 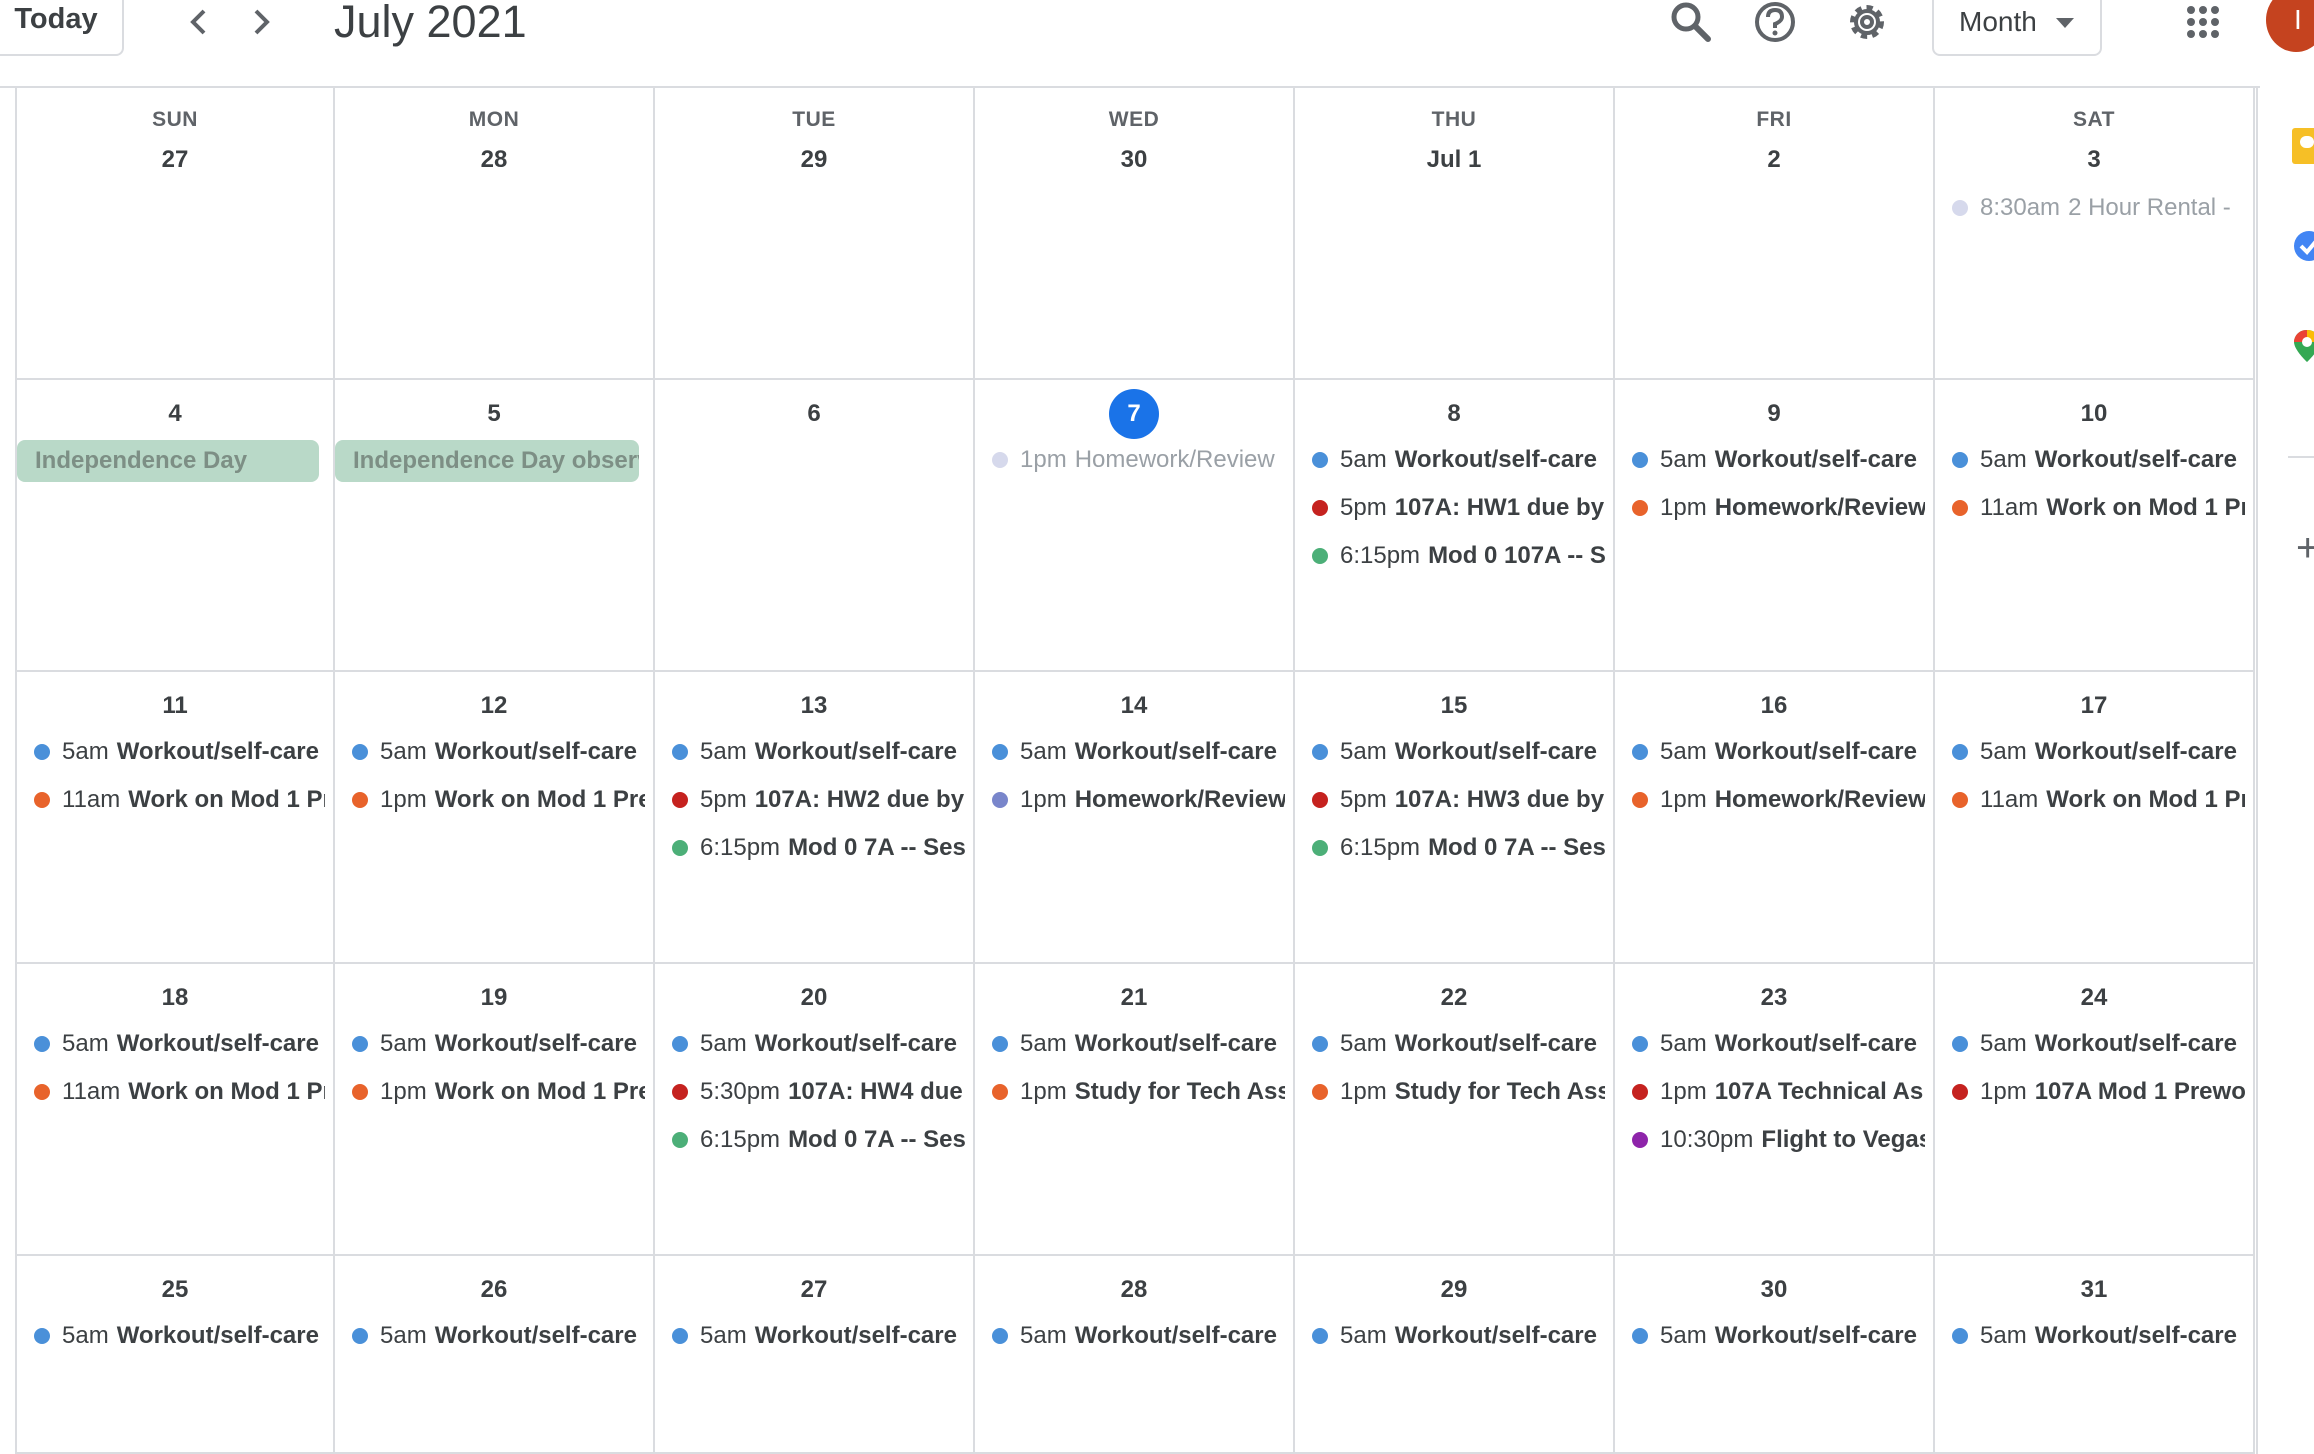 I want to click on event-item: 8:30am 2 Hour Rental -, so click(x=2098, y=208).